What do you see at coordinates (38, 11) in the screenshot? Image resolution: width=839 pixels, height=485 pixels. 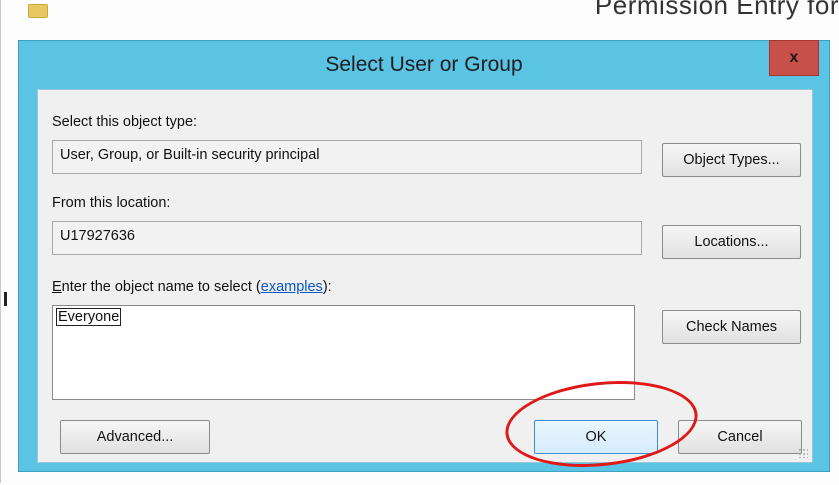 I see `folder-icon` at bounding box center [38, 11].